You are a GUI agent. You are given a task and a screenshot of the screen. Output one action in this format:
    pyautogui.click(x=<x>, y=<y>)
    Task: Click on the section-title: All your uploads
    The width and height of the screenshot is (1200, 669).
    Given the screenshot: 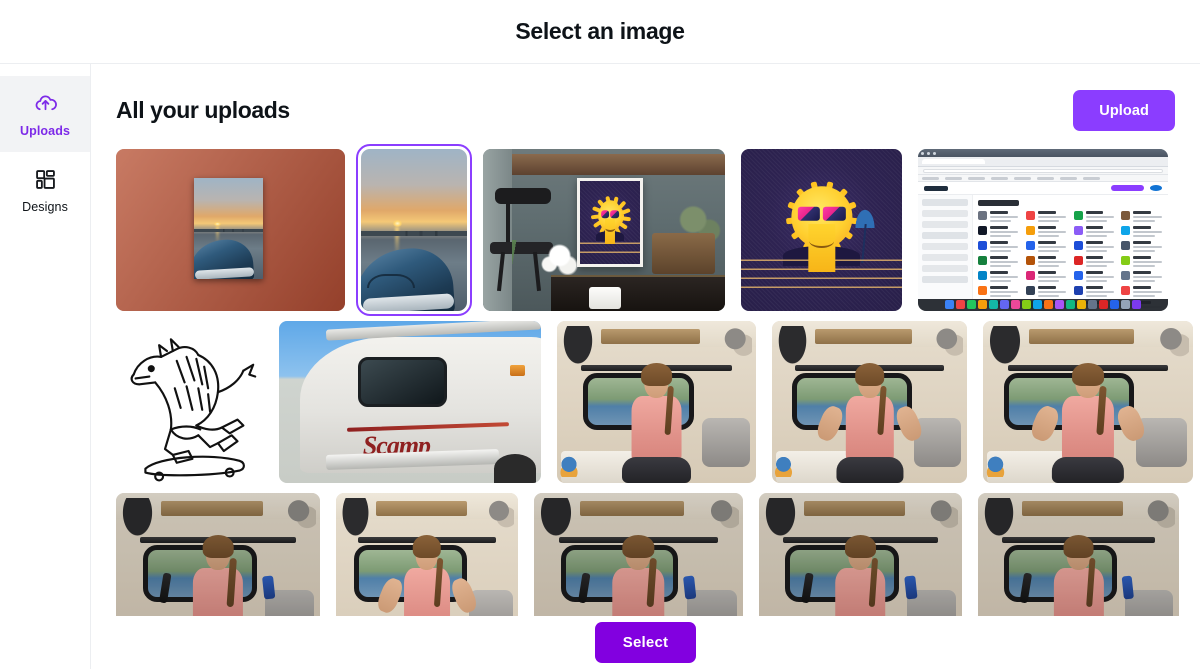 What is the action you would take?
    pyautogui.click(x=203, y=110)
    